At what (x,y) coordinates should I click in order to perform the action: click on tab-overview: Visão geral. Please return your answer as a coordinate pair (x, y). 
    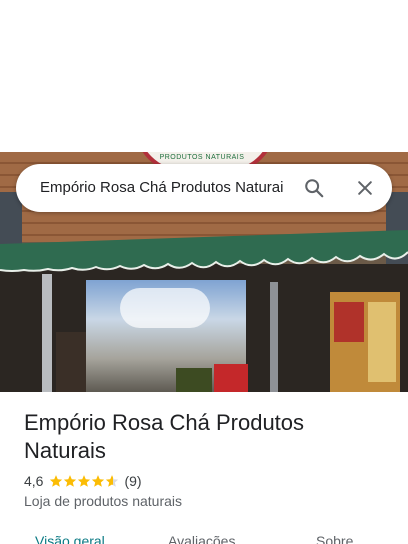
    Looking at the image, I should click on (70, 538).